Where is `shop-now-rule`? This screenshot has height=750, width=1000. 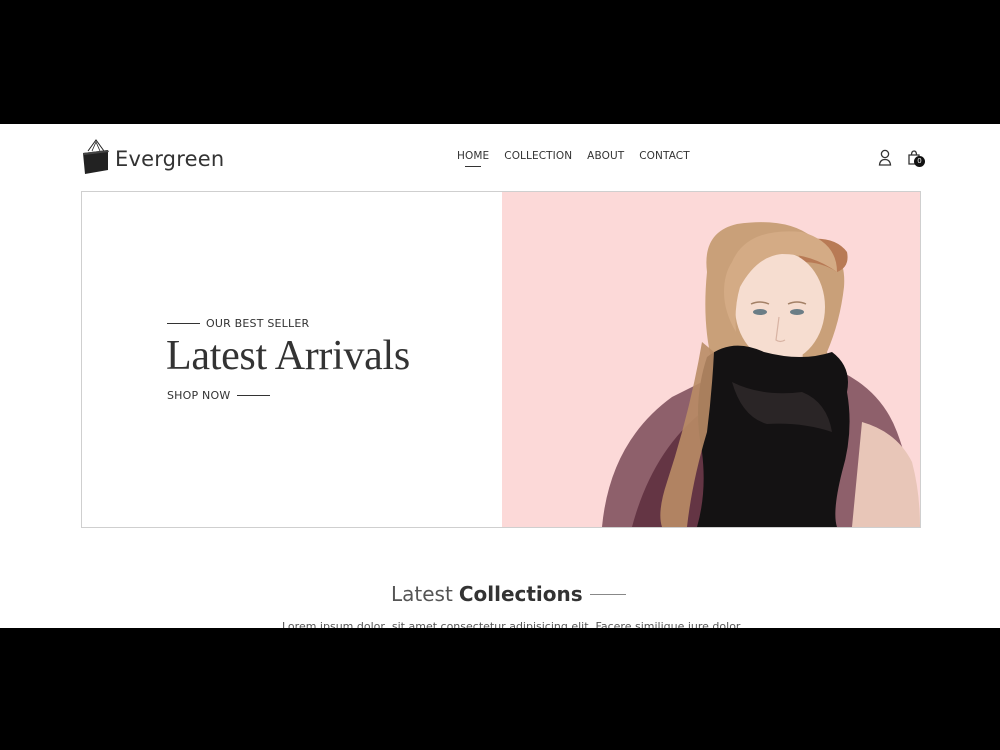 shop-now-rule is located at coordinates (254, 395).